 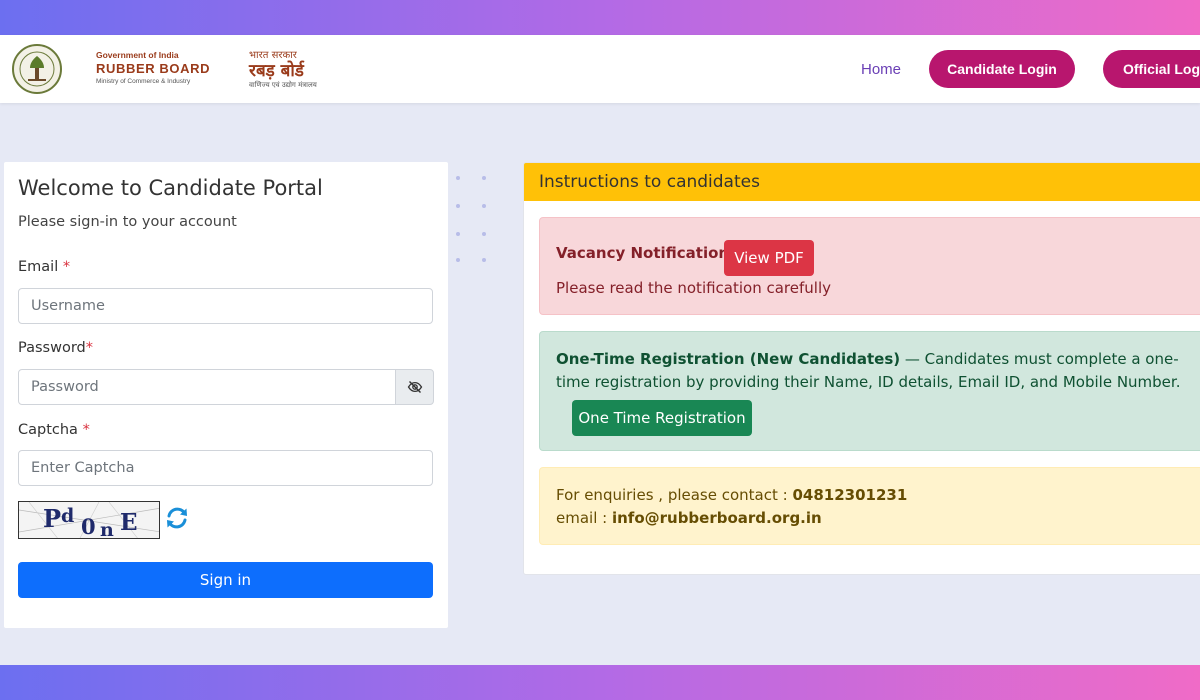 What do you see at coordinates (600, 682) in the screenshot?
I see `bottom-gradient-bar` at bounding box center [600, 682].